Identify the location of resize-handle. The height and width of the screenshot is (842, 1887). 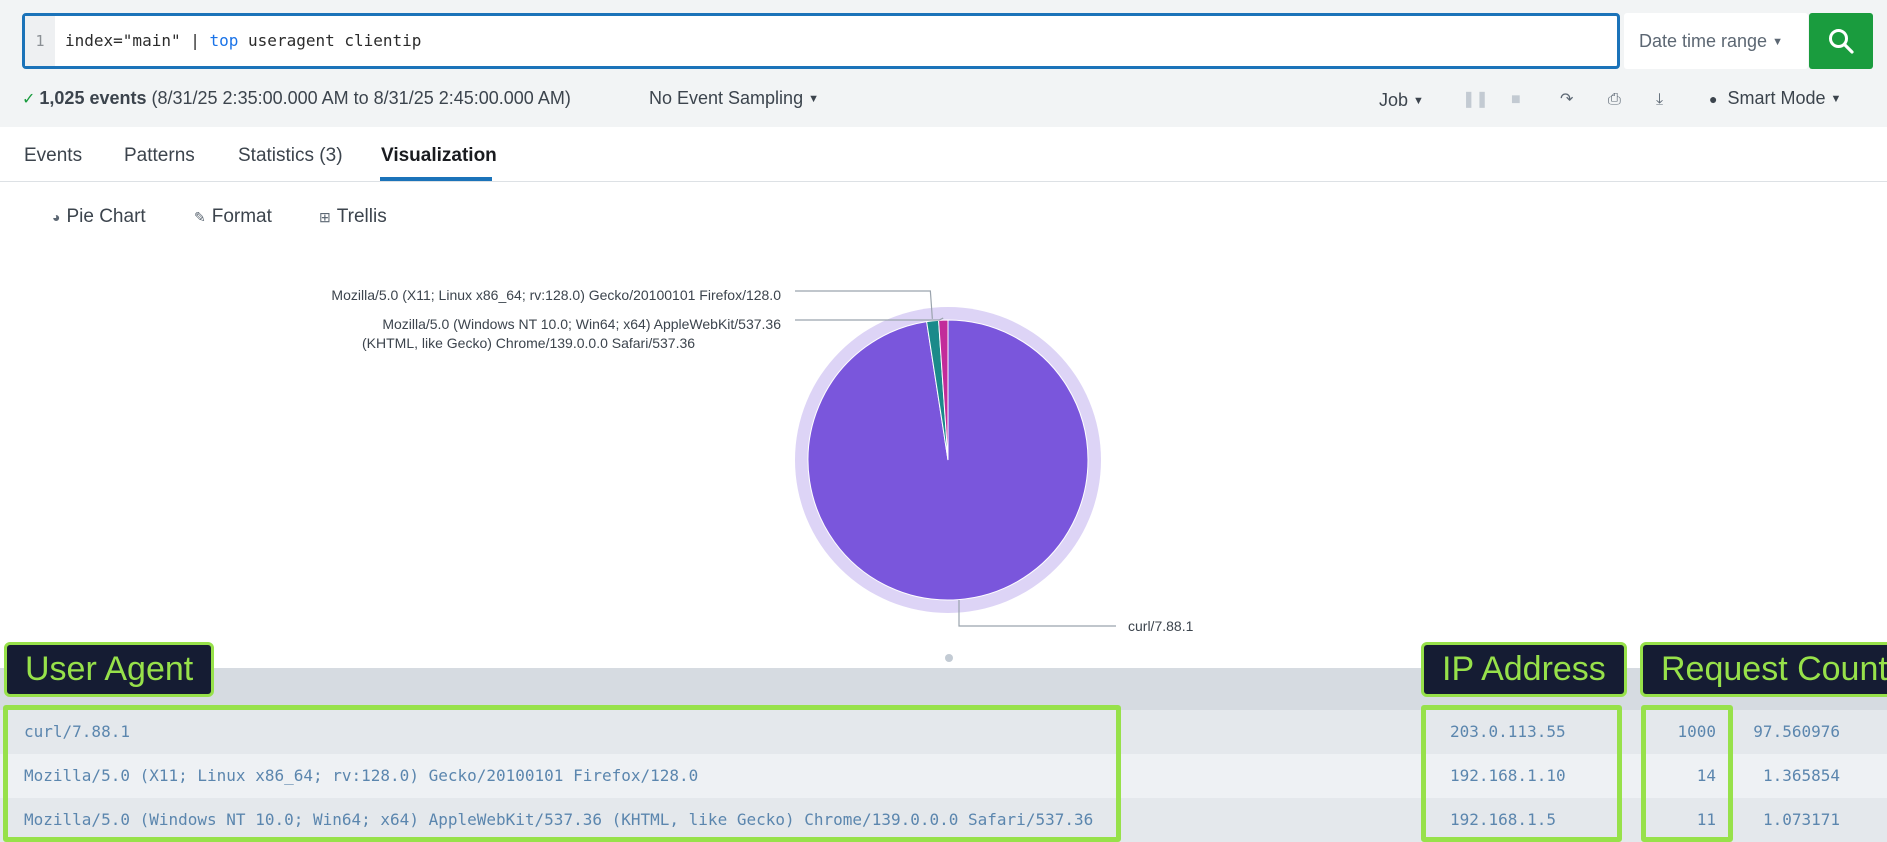
(949, 658).